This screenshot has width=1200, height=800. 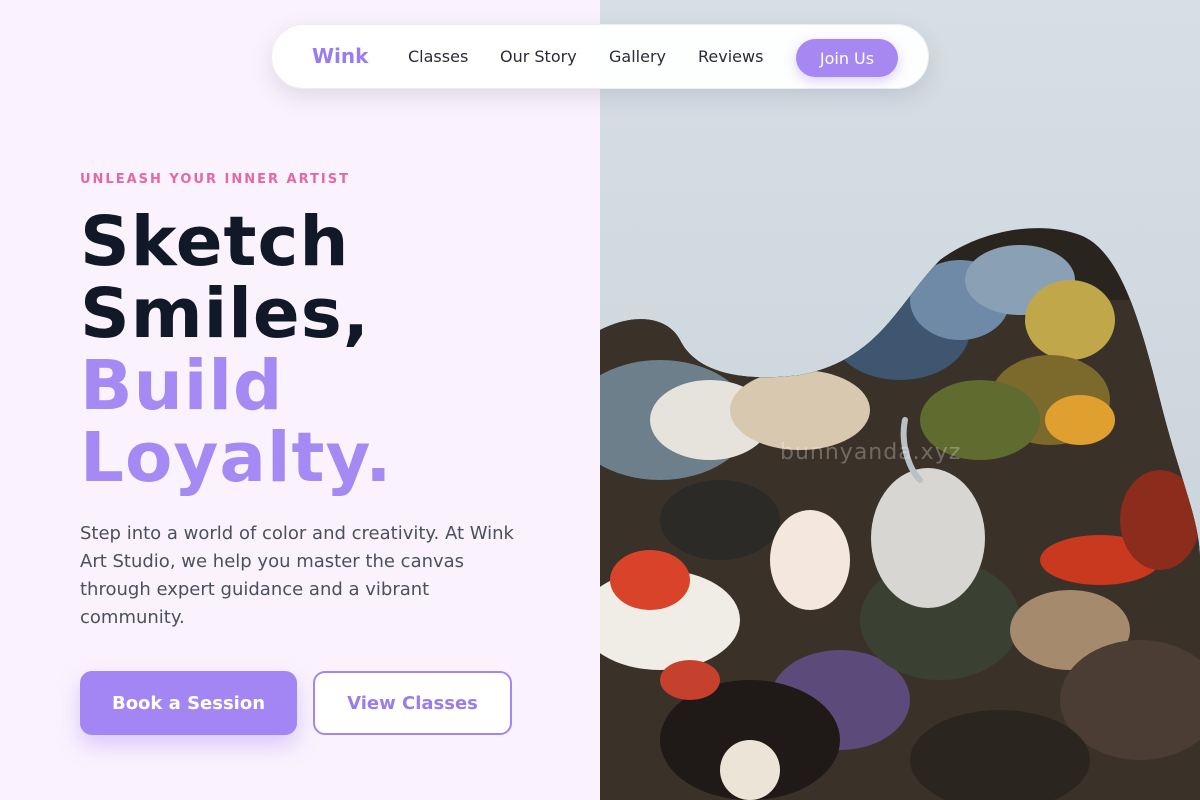 What do you see at coordinates (637, 56) in the screenshot?
I see `nav-link-gallery: Gallery` at bounding box center [637, 56].